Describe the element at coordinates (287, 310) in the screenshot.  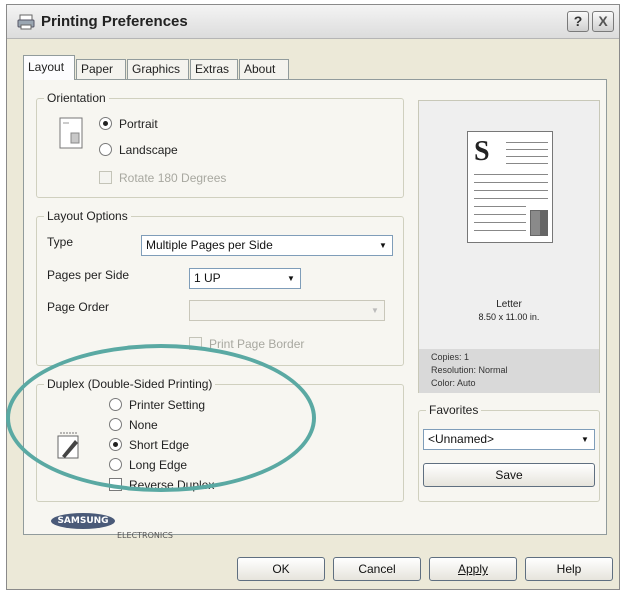
I see `page-order-select: ▼` at that location.